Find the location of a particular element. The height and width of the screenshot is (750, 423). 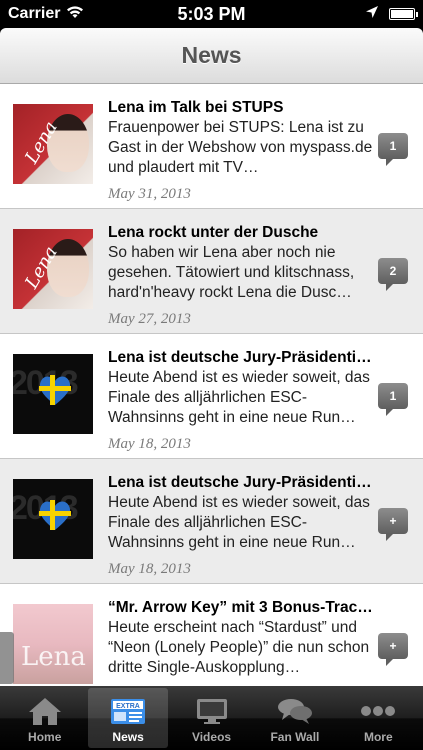

tab-label: News is located at coordinates (128, 737).